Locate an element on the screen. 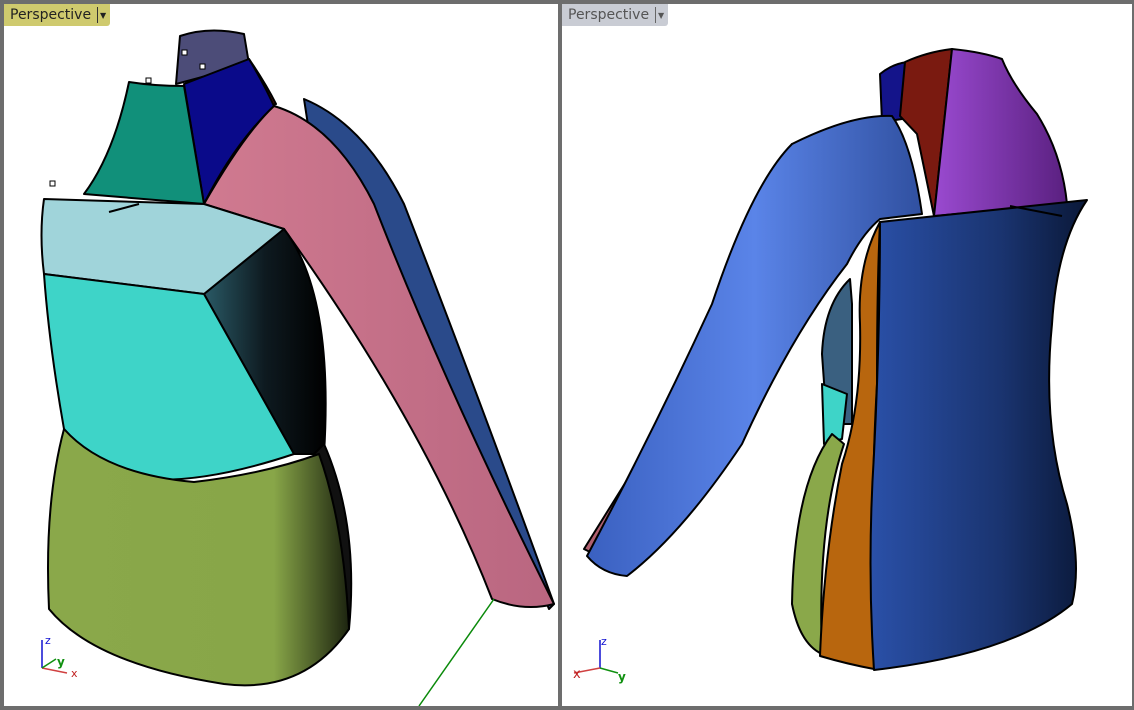 The height and width of the screenshot is (710, 1134). neck-purple is located at coordinates (1000, 132).